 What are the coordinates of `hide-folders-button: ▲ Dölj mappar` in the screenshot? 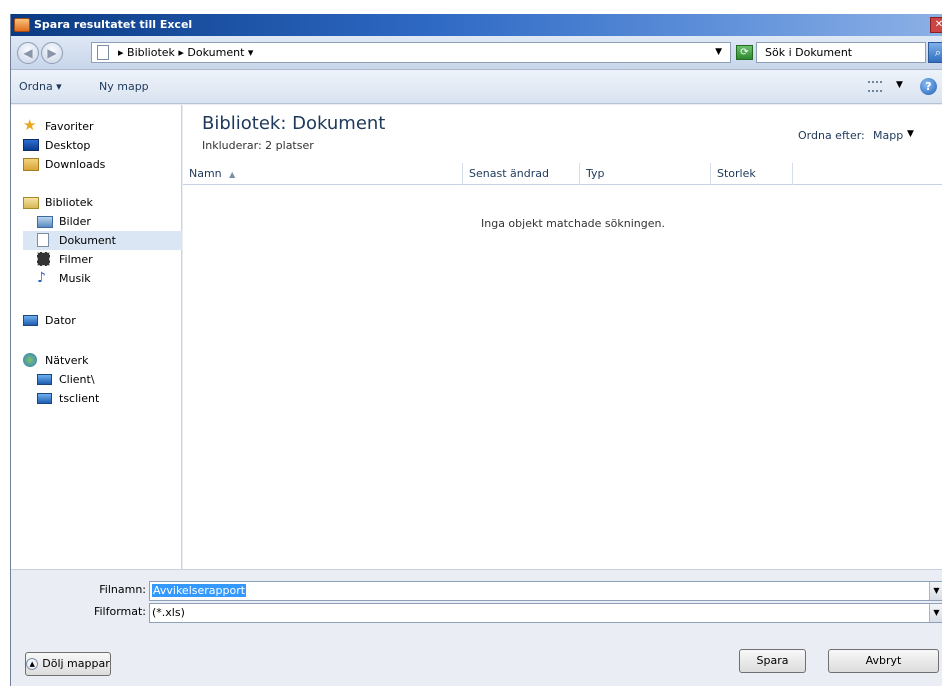 It's located at (68, 664).